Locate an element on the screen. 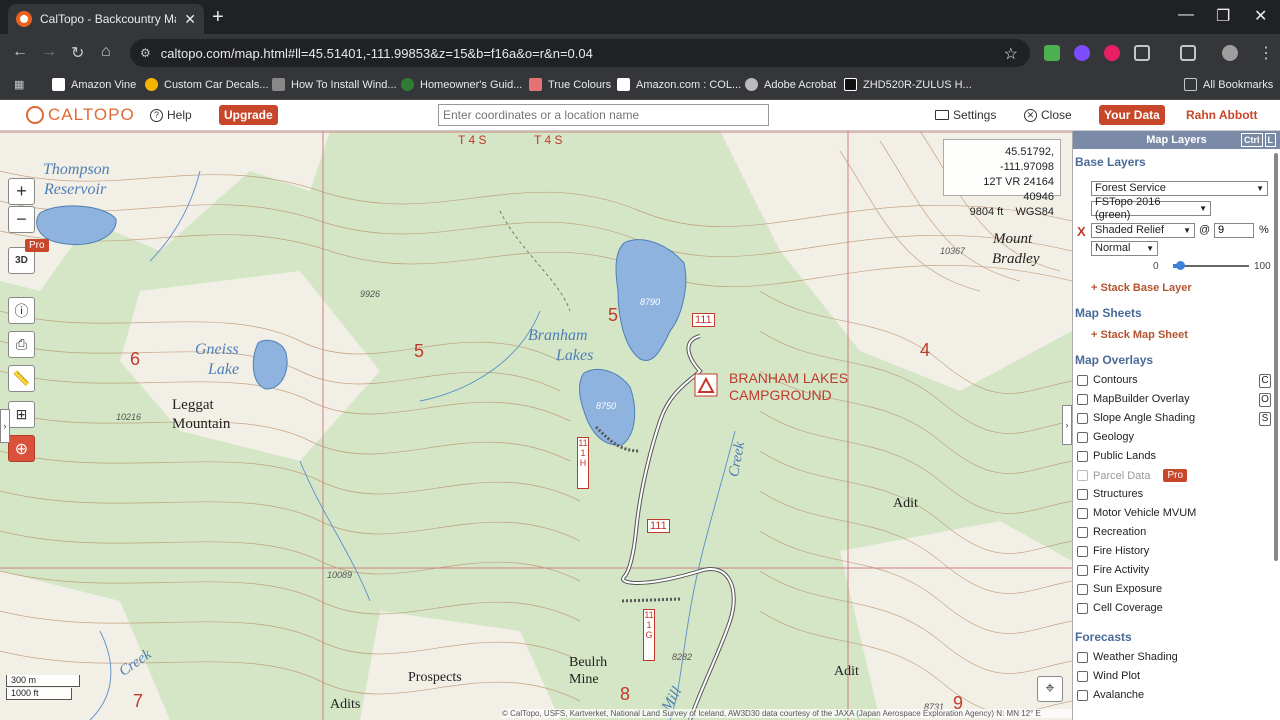  bookmark-item: Adobe Acrobat is located at coordinates (790, 84).